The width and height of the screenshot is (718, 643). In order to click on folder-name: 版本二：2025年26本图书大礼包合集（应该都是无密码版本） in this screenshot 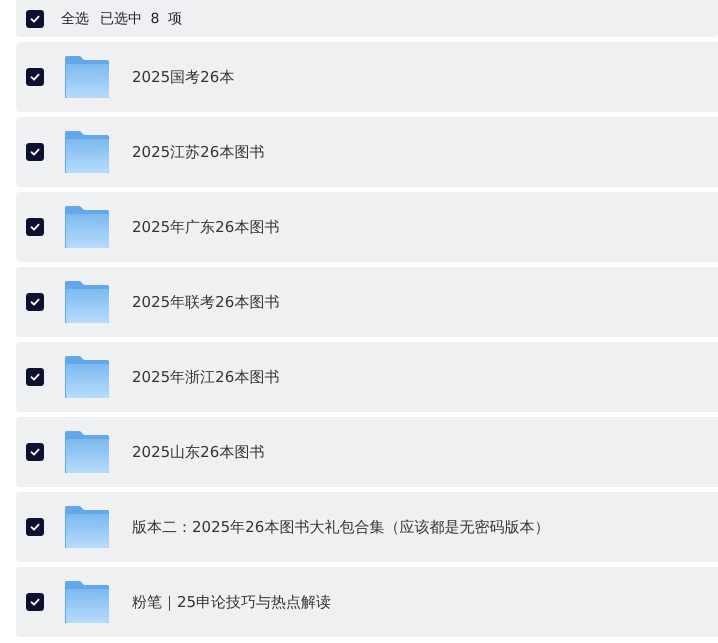, I will do `click(341, 527)`.